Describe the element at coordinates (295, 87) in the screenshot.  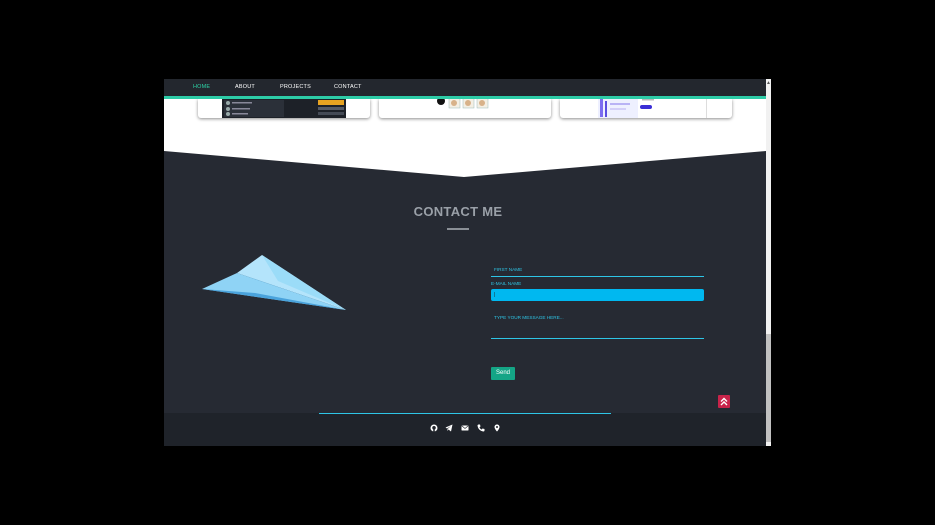
I see `nav-projects: PROJECTS` at that location.